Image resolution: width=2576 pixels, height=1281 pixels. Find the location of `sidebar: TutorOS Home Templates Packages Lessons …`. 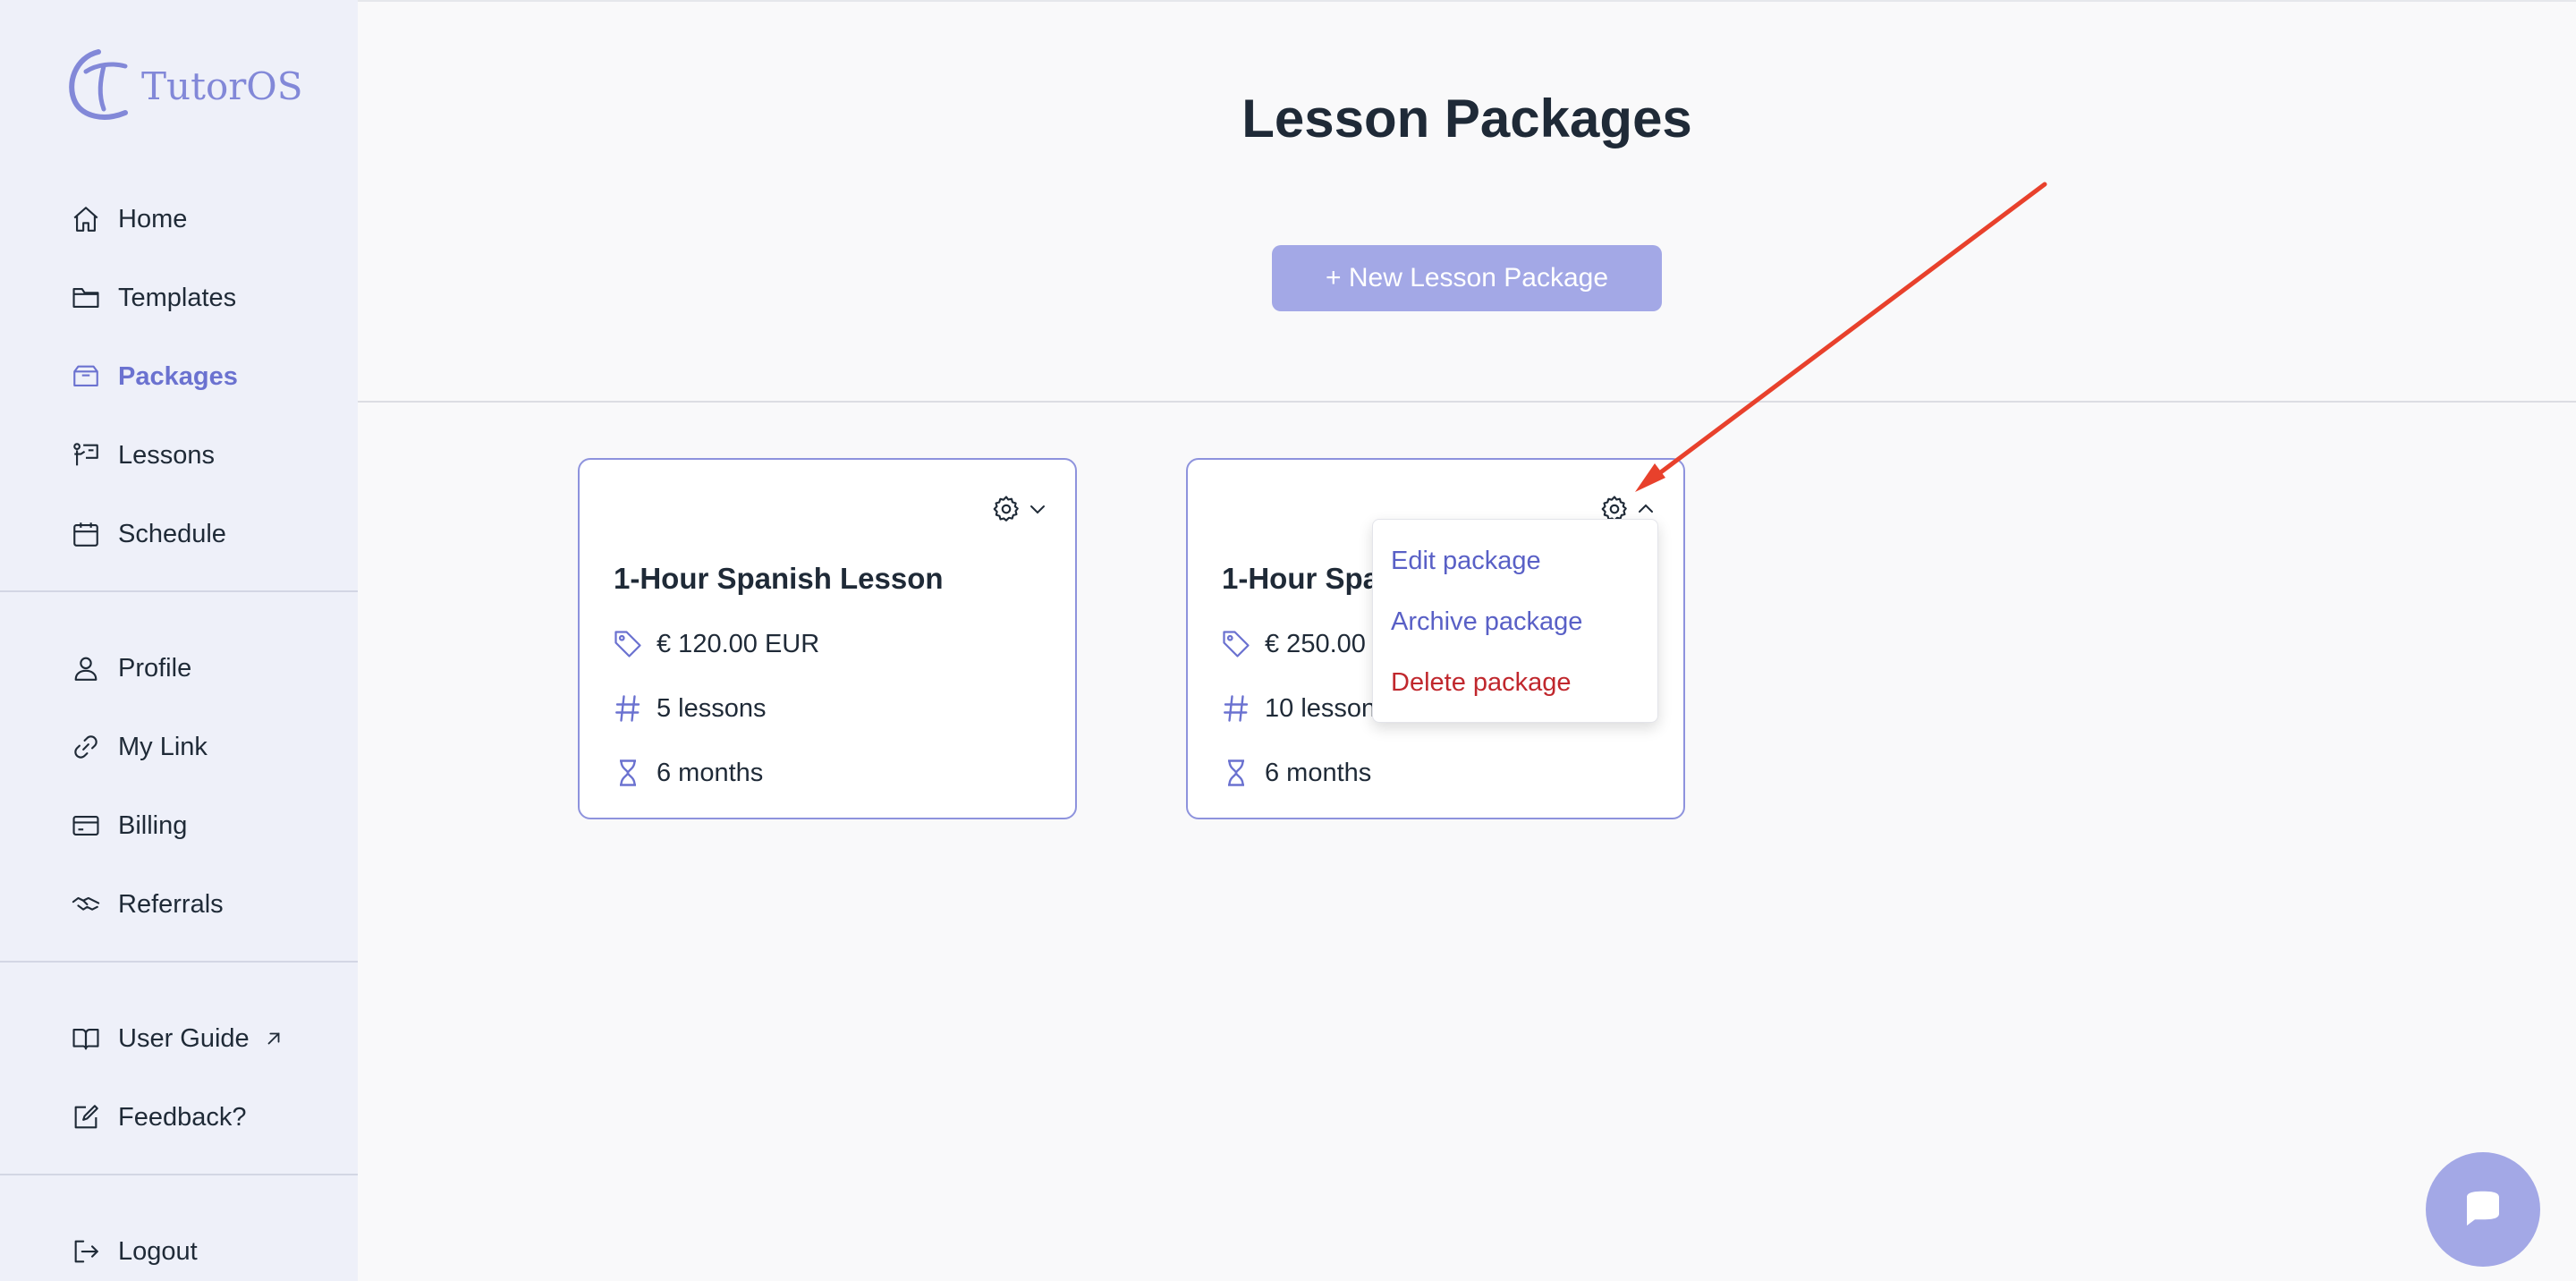

sidebar: TutorOS Home Templates Packages Lessons … is located at coordinates (179, 640).